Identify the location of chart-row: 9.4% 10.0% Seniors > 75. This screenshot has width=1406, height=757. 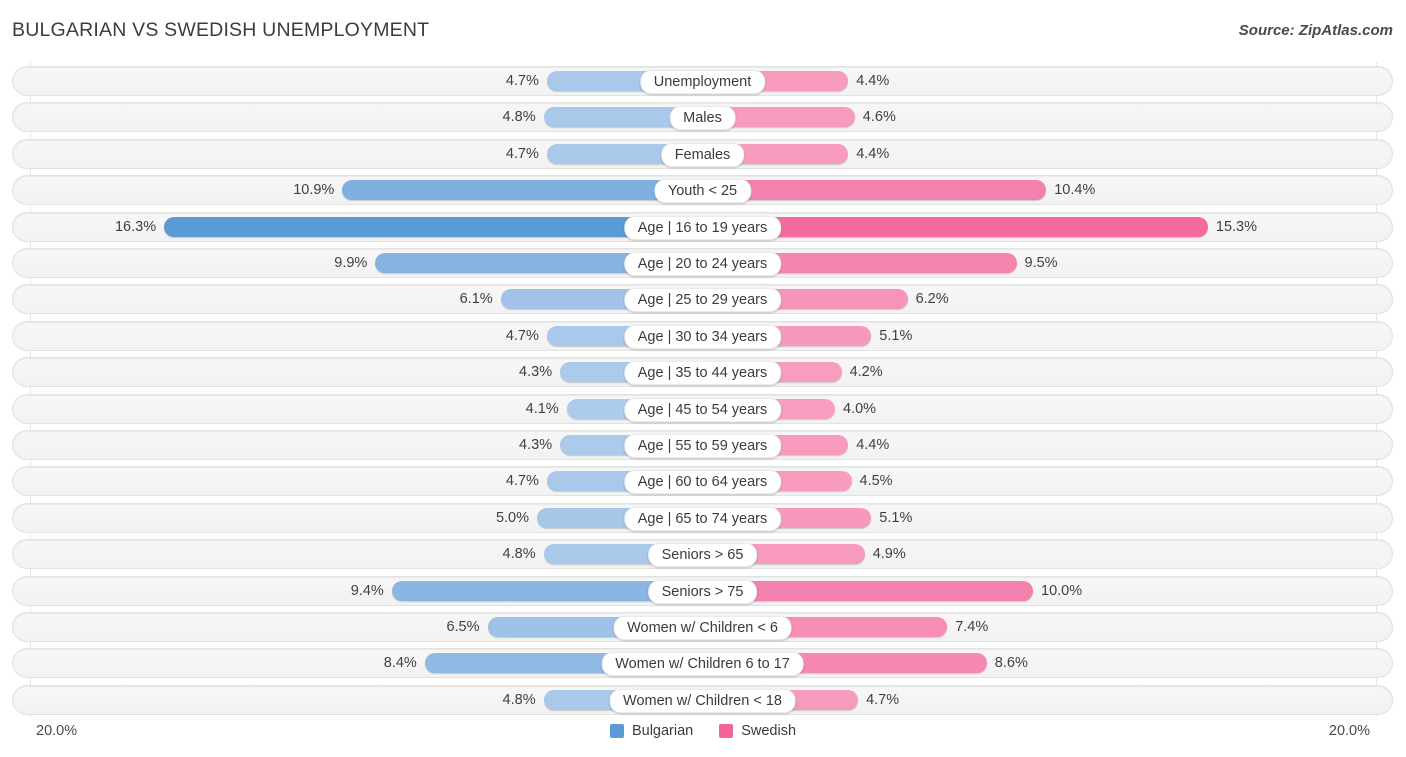
(702, 590).